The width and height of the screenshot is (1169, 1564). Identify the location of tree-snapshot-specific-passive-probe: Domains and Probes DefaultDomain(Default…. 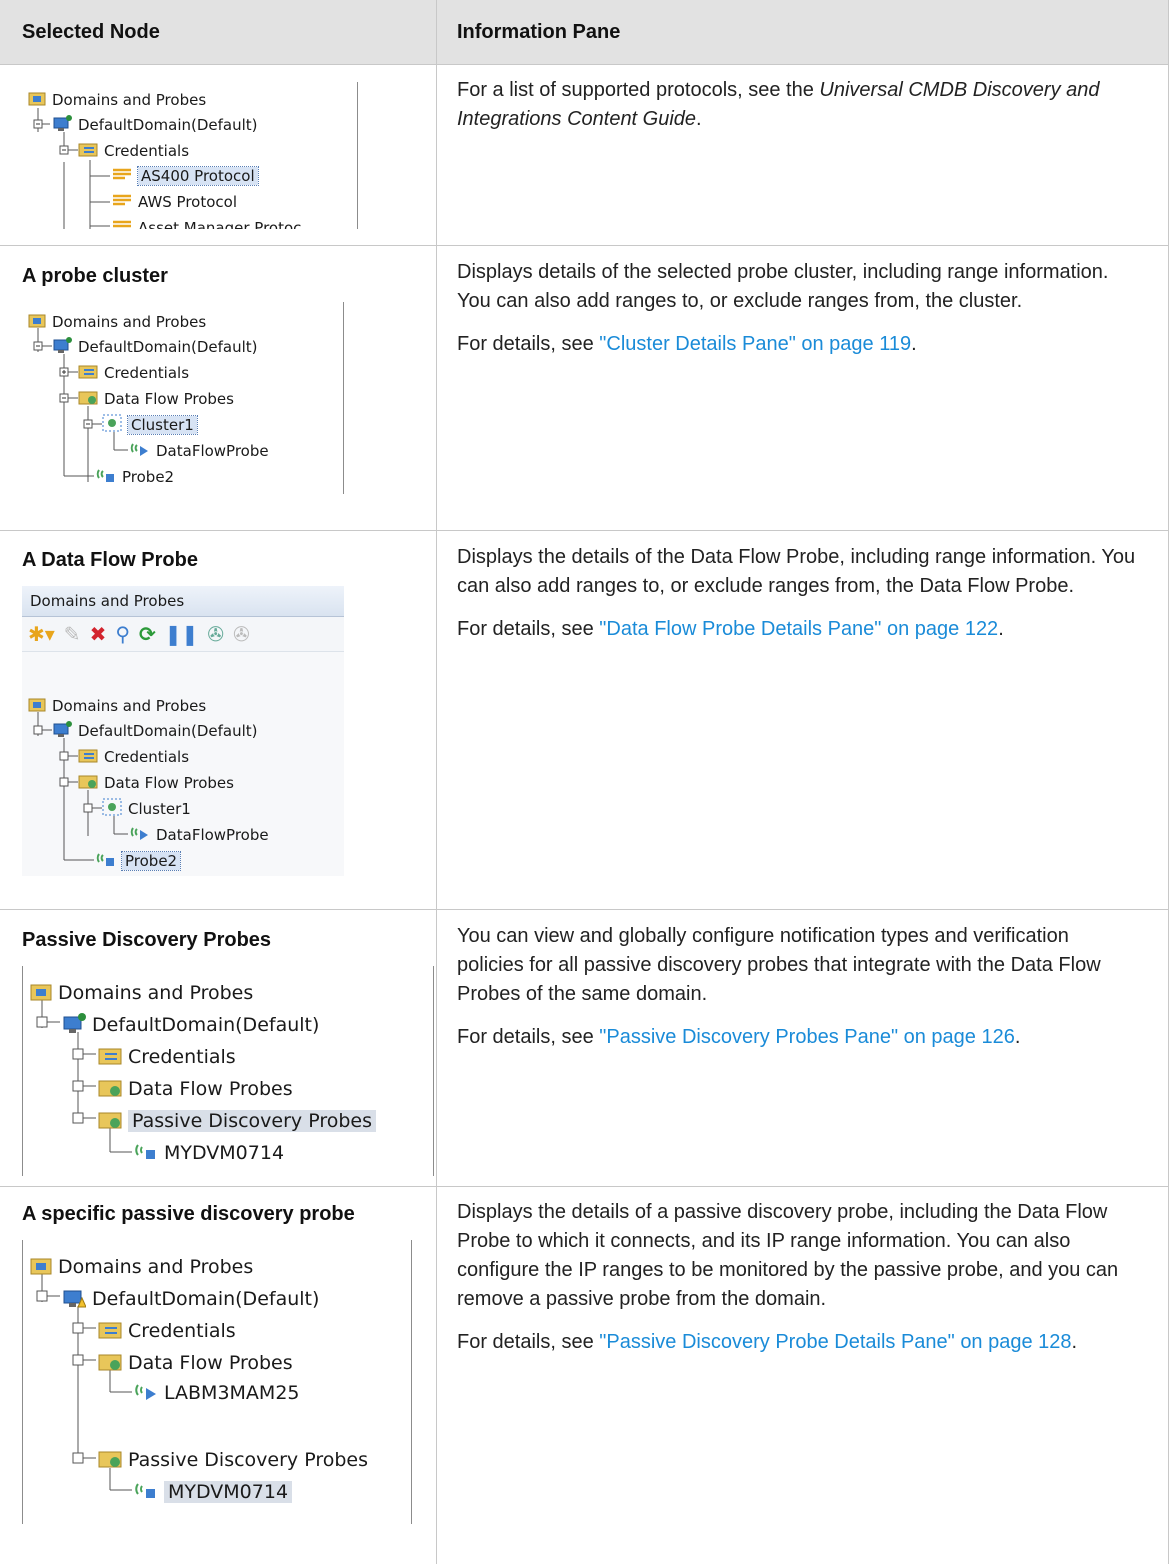
(217, 1382).